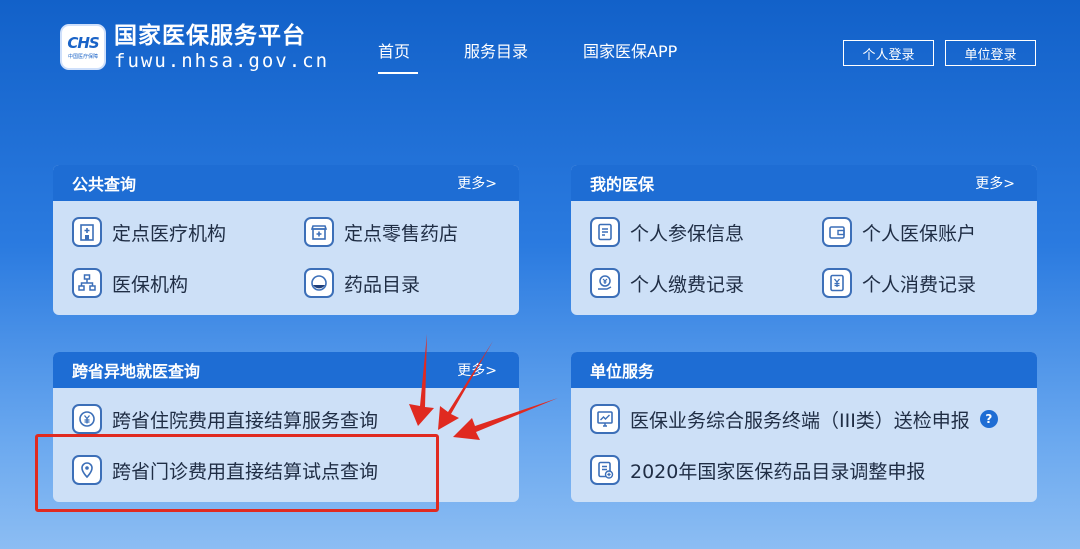 The image size is (1080, 549). Describe the element at coordinates (210, 36) in the screenshot. I see `site-title: 国家医保服务平台` at that location.